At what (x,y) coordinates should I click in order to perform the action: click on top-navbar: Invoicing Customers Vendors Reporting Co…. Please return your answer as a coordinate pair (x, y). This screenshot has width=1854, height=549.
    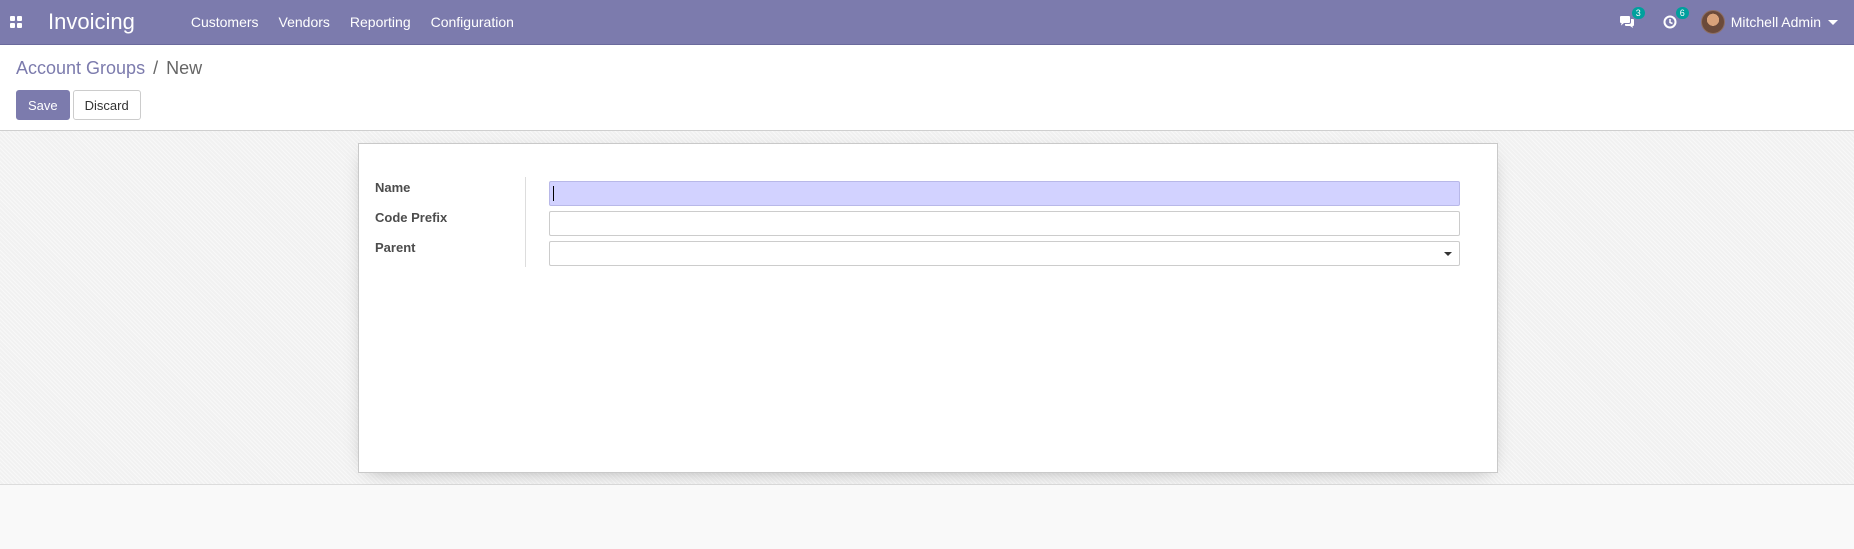
    Looking at the image, I should click on (927, 22).